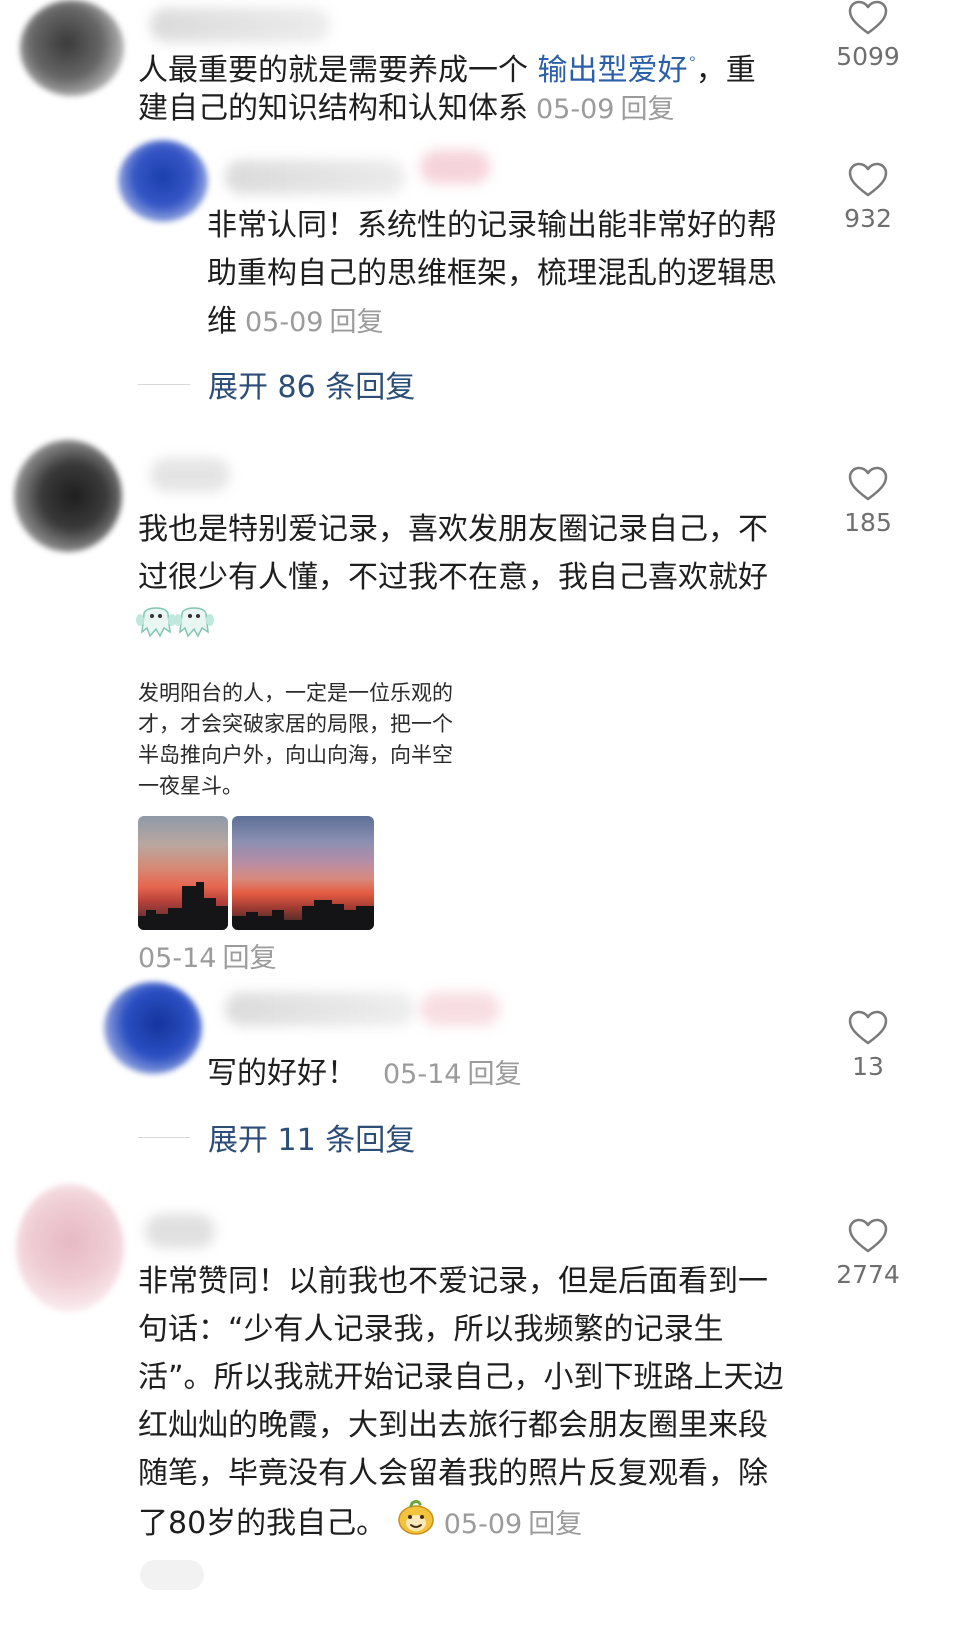 Image resolution: width=960 pixels, height=1628 pixels. I want to click on like-button: 2774, so click(868, 1254).